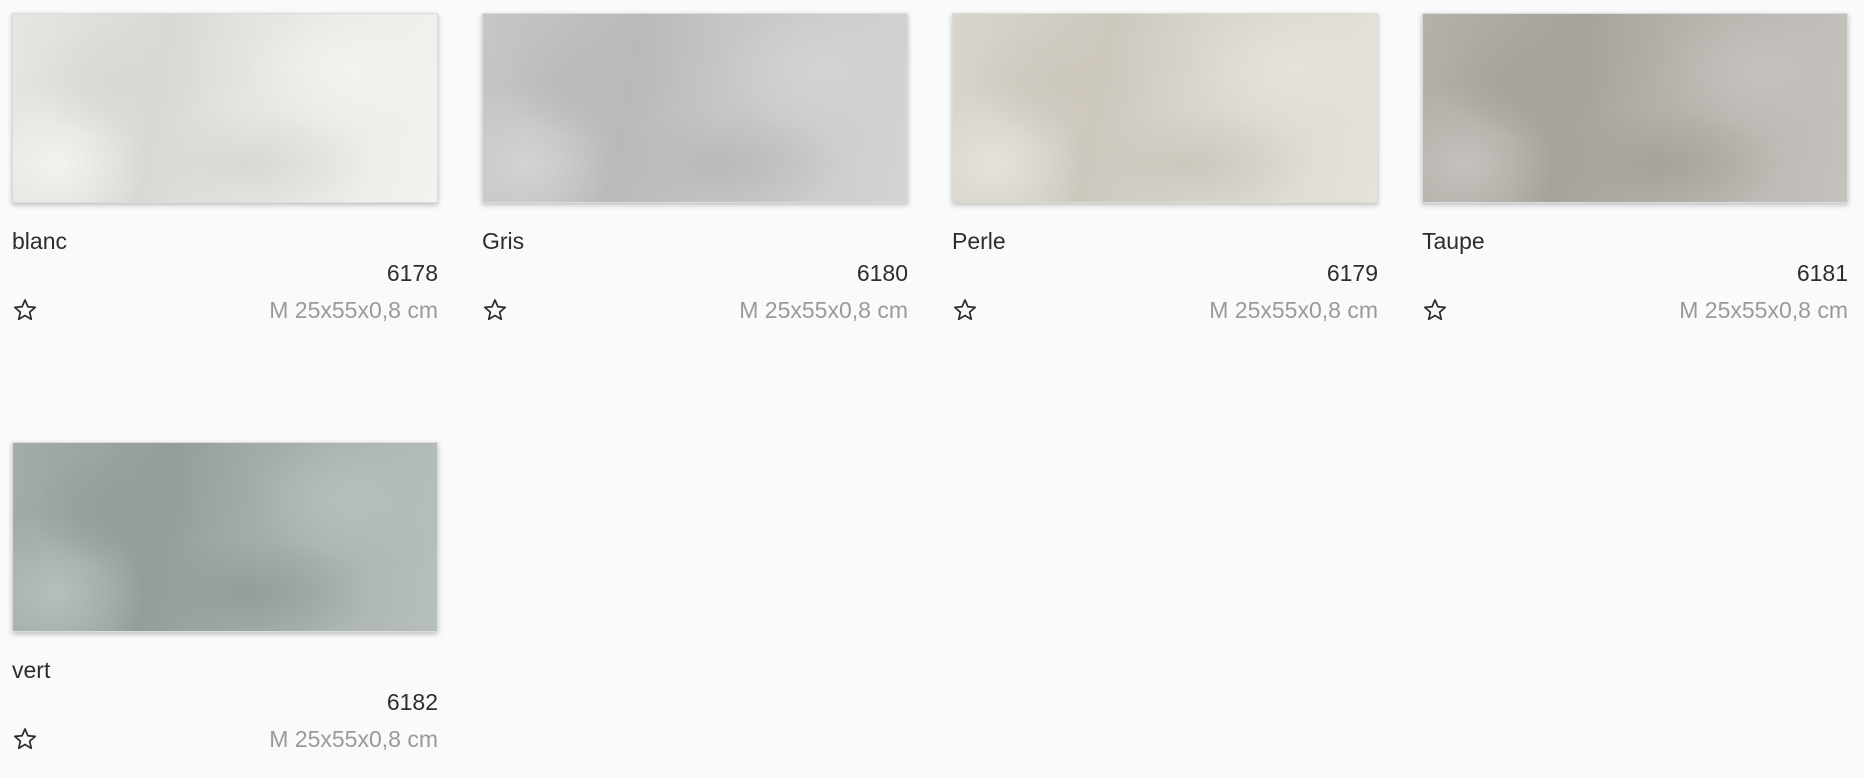 The width and height of the screenshot is (1864, 778). Describe the element at coordinates (1822, 273) in the screenshot. I see `tile-code: 6181` at that location.